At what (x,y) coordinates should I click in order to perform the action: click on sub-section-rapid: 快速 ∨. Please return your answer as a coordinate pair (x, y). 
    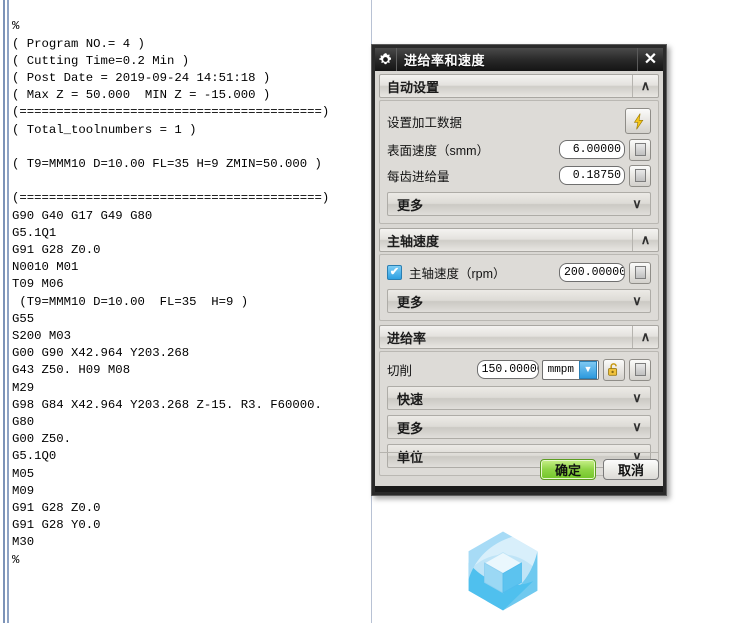
    Looking at the image, I should click on (519, 398).